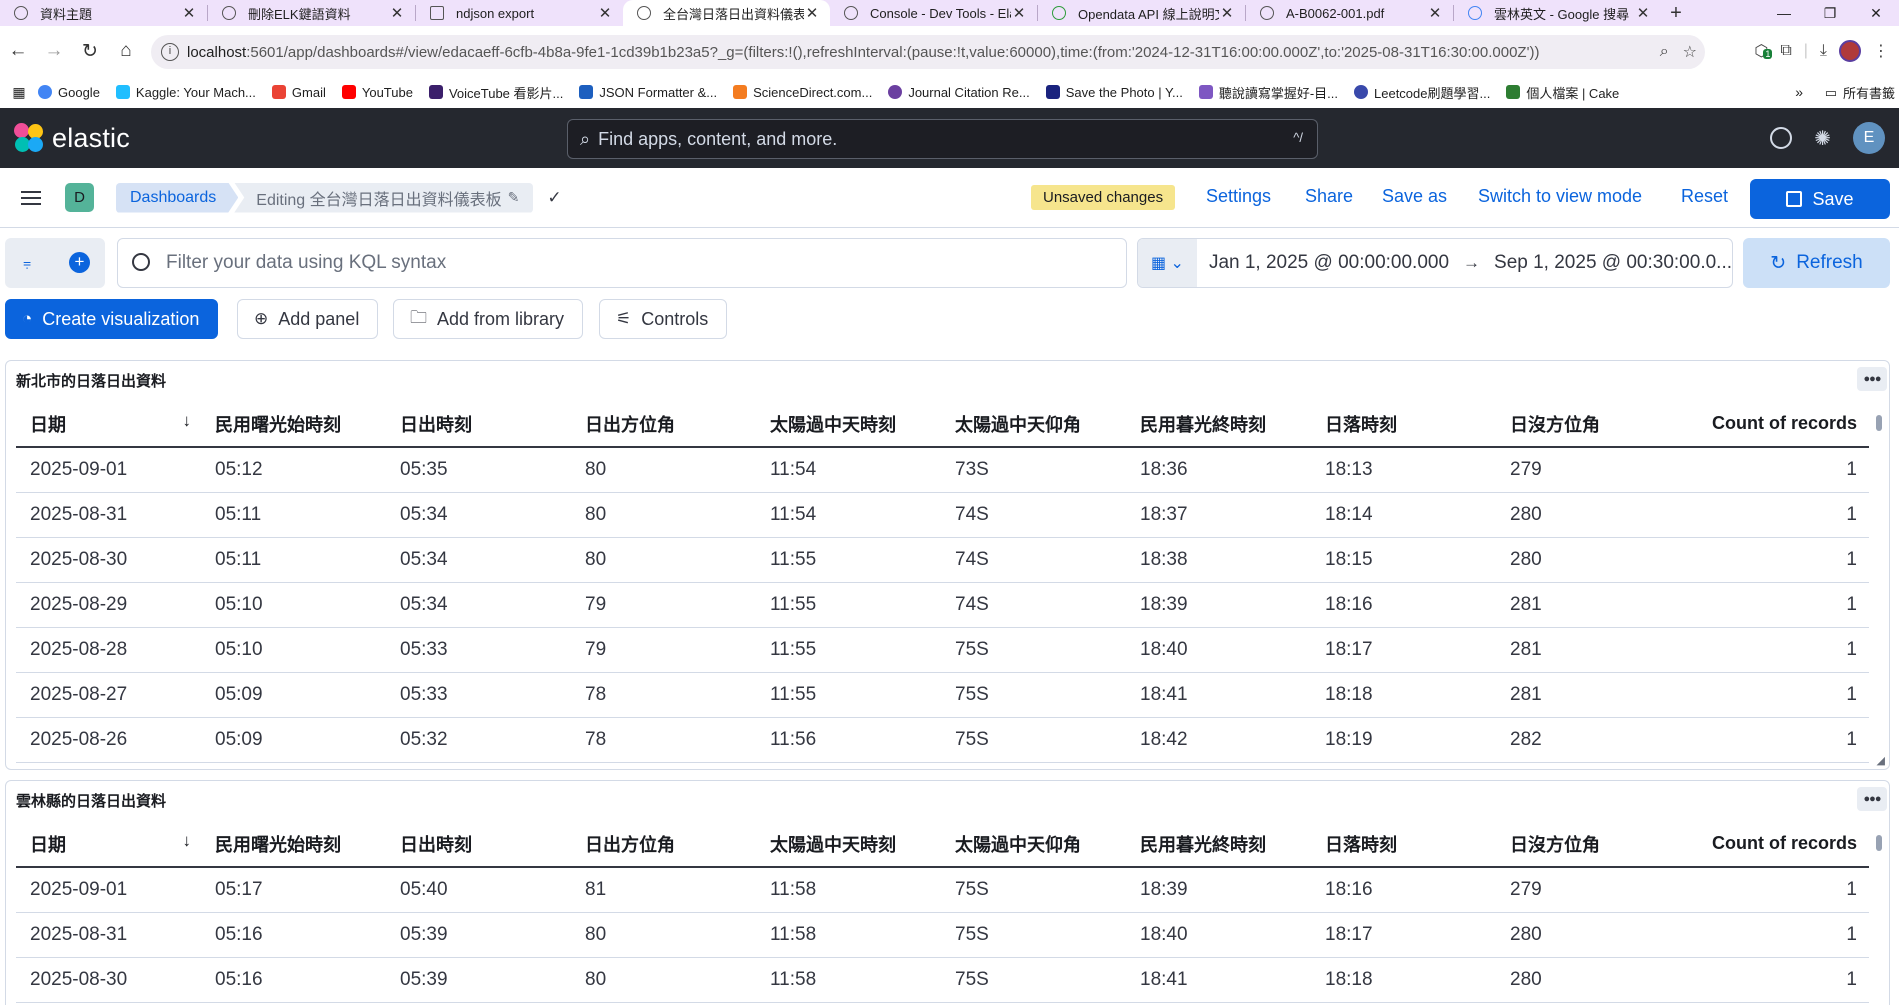  I want to click on back-arrow-icon: ←, so click(18, 51).